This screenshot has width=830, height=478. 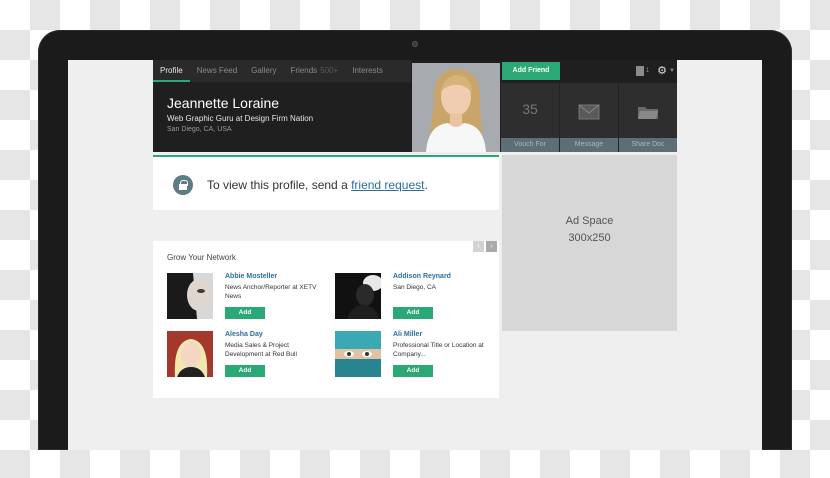 What do you see at coordinates (531, 71) in the screenshot?
I see `add-friend-button: Add Friend` at bounding box center [531, 71].